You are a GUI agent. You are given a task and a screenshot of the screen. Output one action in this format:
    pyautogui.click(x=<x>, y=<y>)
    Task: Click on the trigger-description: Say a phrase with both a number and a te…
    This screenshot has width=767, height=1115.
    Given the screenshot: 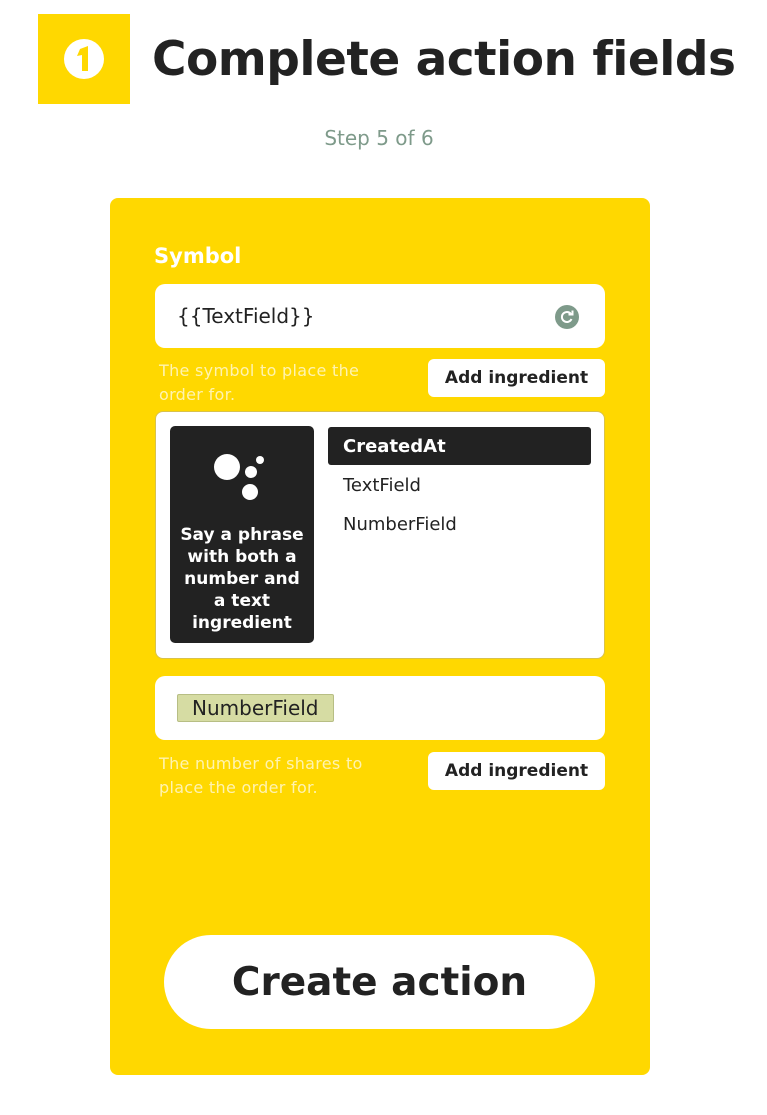 What is the action you would take?
    pyautogui.click(x=242, y=579)
    